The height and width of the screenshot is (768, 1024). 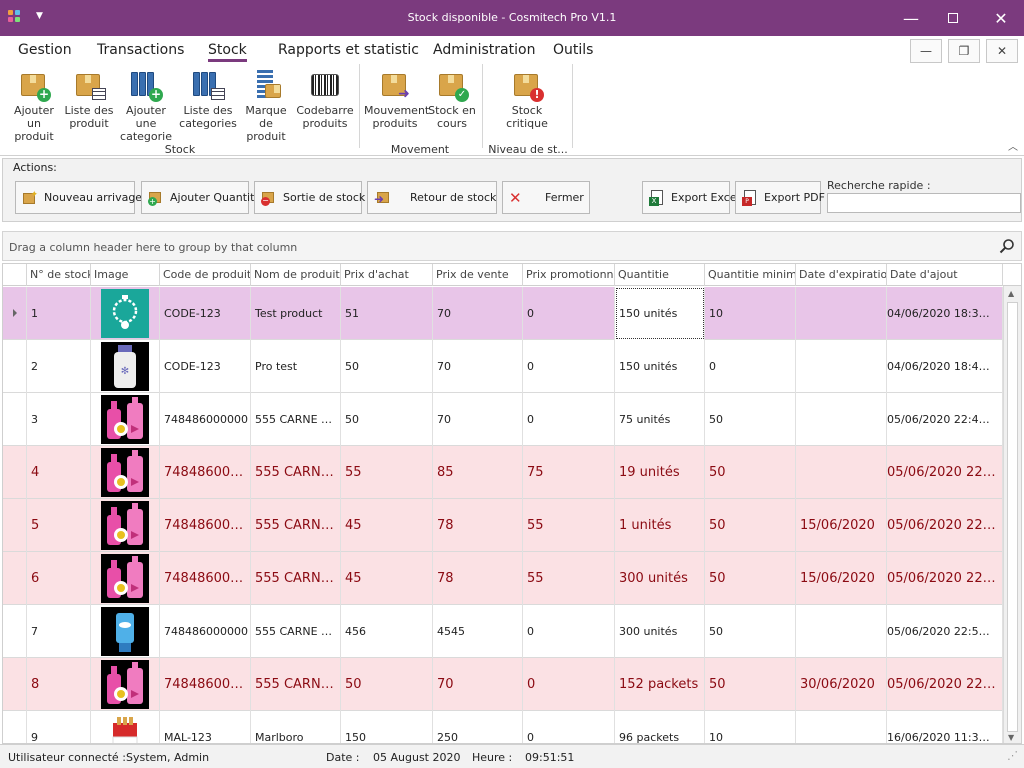 I want to click on grid-cell: 250, so click(x=478, y=727).